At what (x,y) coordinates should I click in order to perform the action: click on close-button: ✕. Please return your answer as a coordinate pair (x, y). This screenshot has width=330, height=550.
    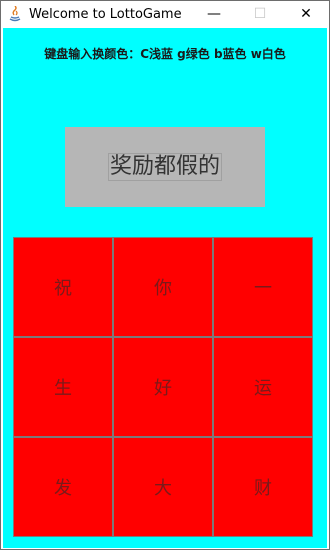
    Looking at the image, I should click on (306, 14).